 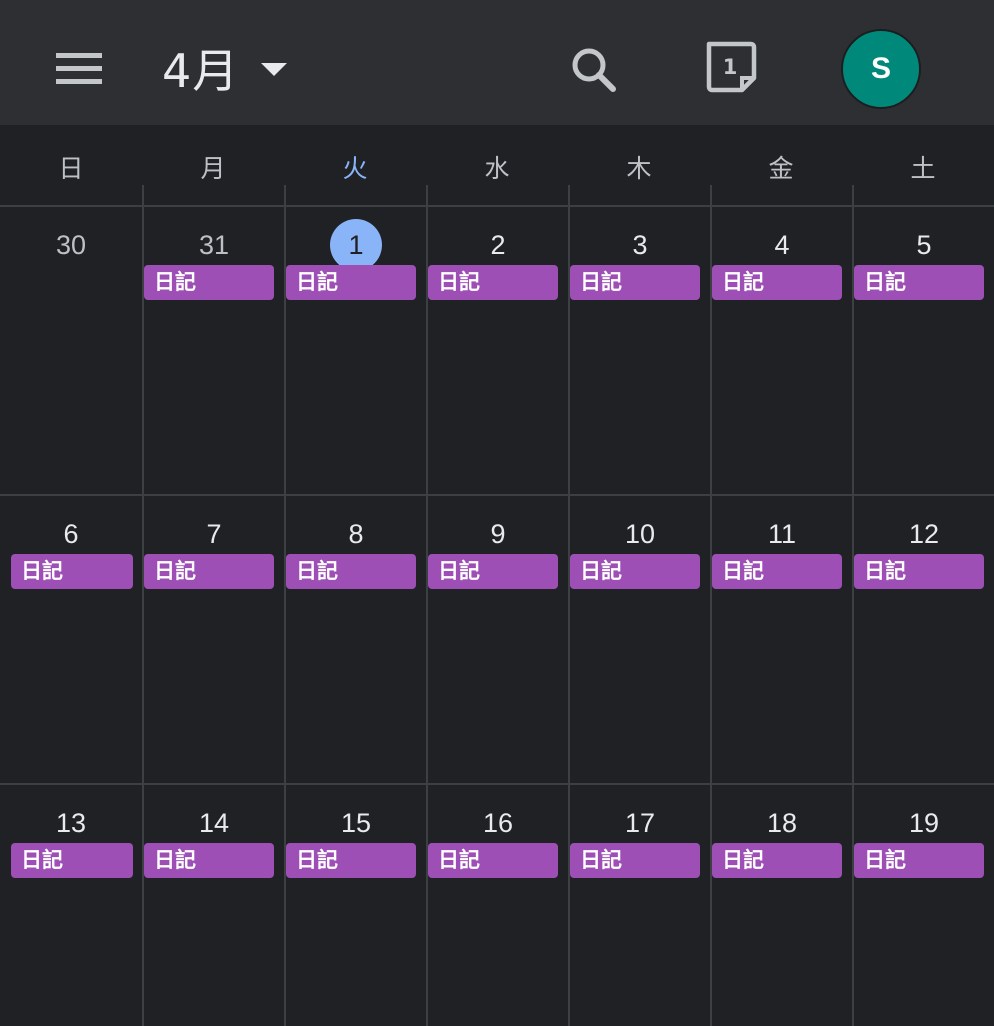 What do you see at coordinates (355, 166) in the screenshot?
I see `weekday-tue: 火` at bounding box center [355, 166].